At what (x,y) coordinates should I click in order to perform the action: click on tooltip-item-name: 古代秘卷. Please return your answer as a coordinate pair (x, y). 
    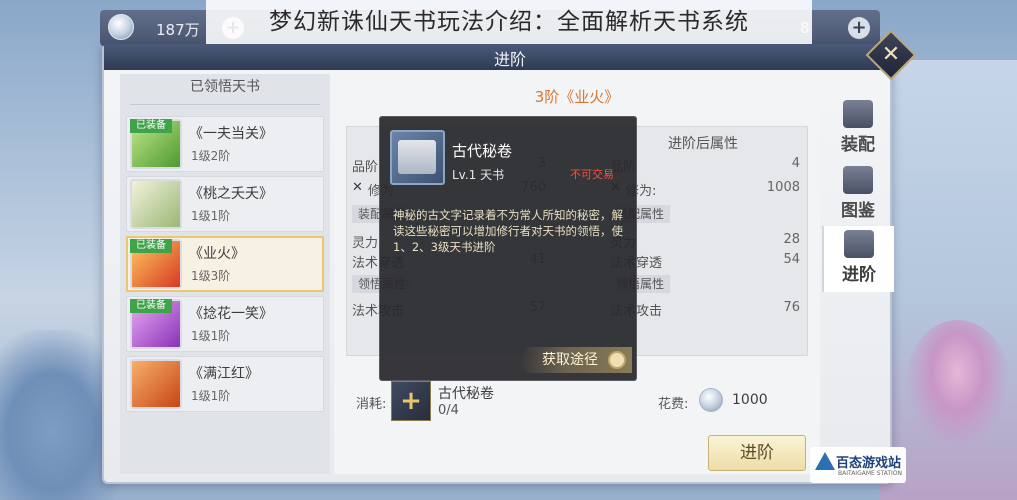
    Looking at the image, I should click on (482, 151).